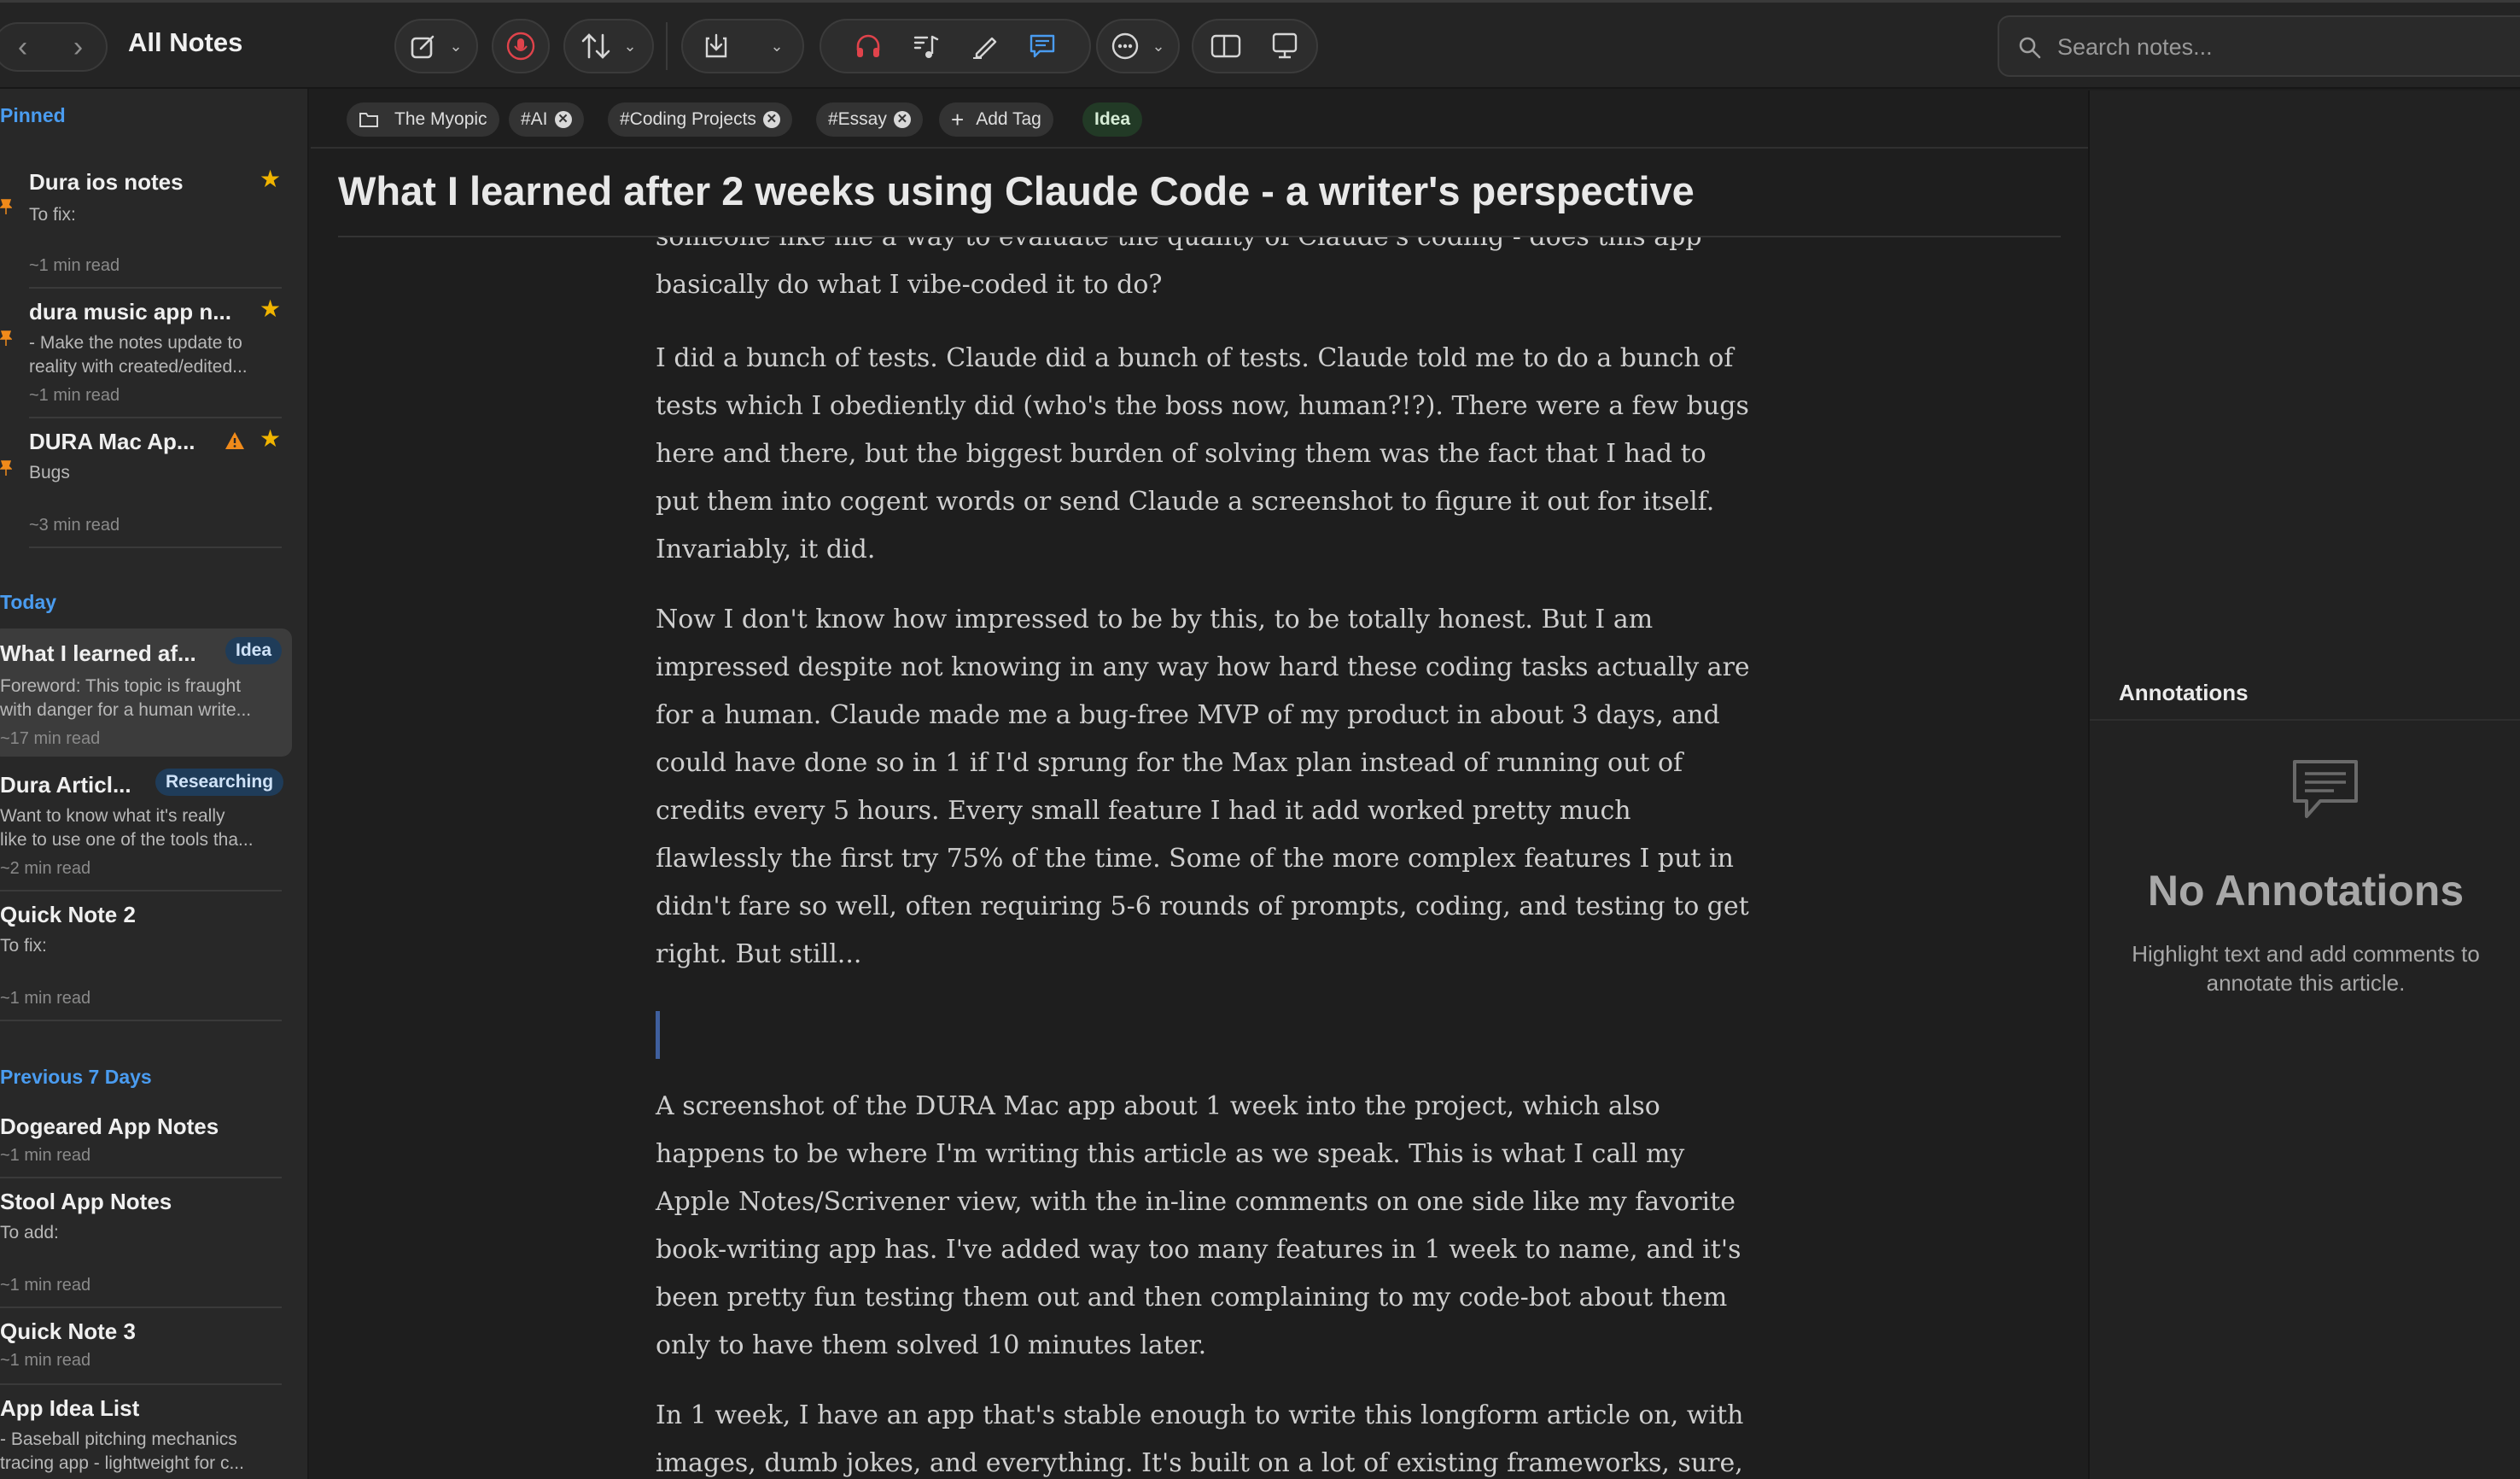 This screenshot has height=1479, width=2520. I want to click on list-item: Stool App Notes To add: ~1 min read, so click(141, 1247).